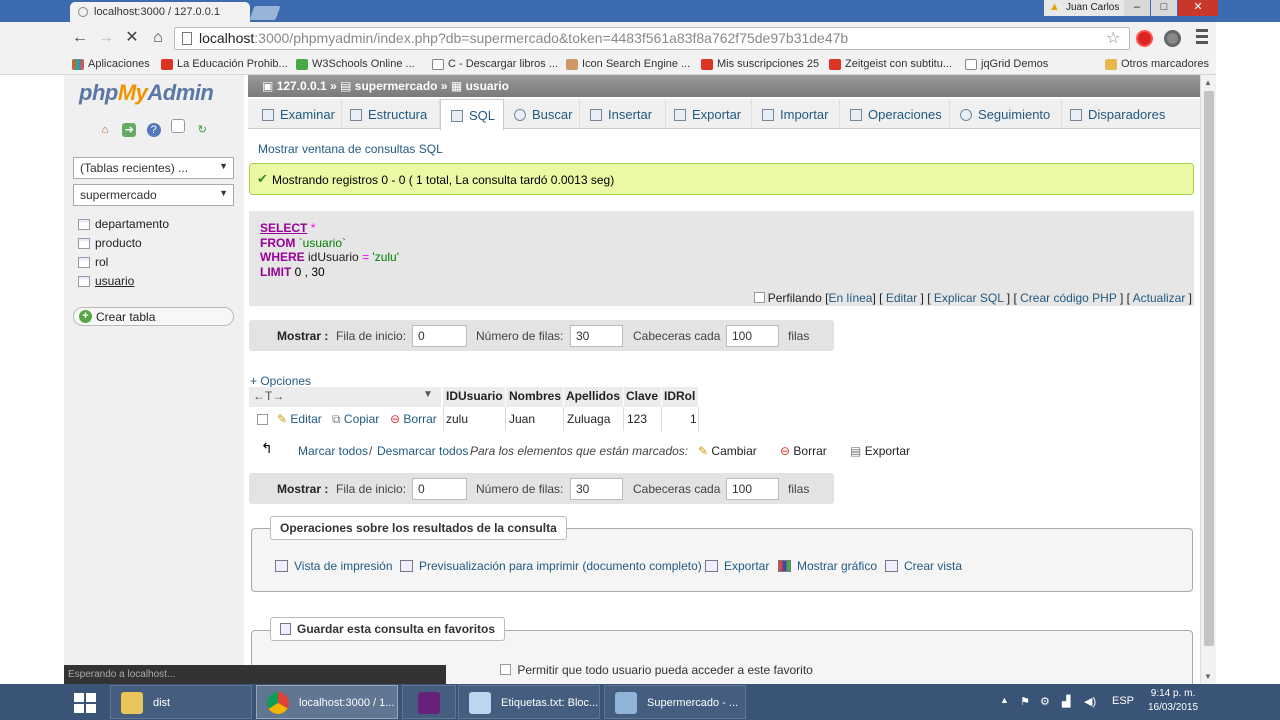 The height and width of the screenshot is (720, 1280). Describe the element at coordinates (1045, 701) in the screenshot. I see `tray-app-icon: ⚙` at that location.